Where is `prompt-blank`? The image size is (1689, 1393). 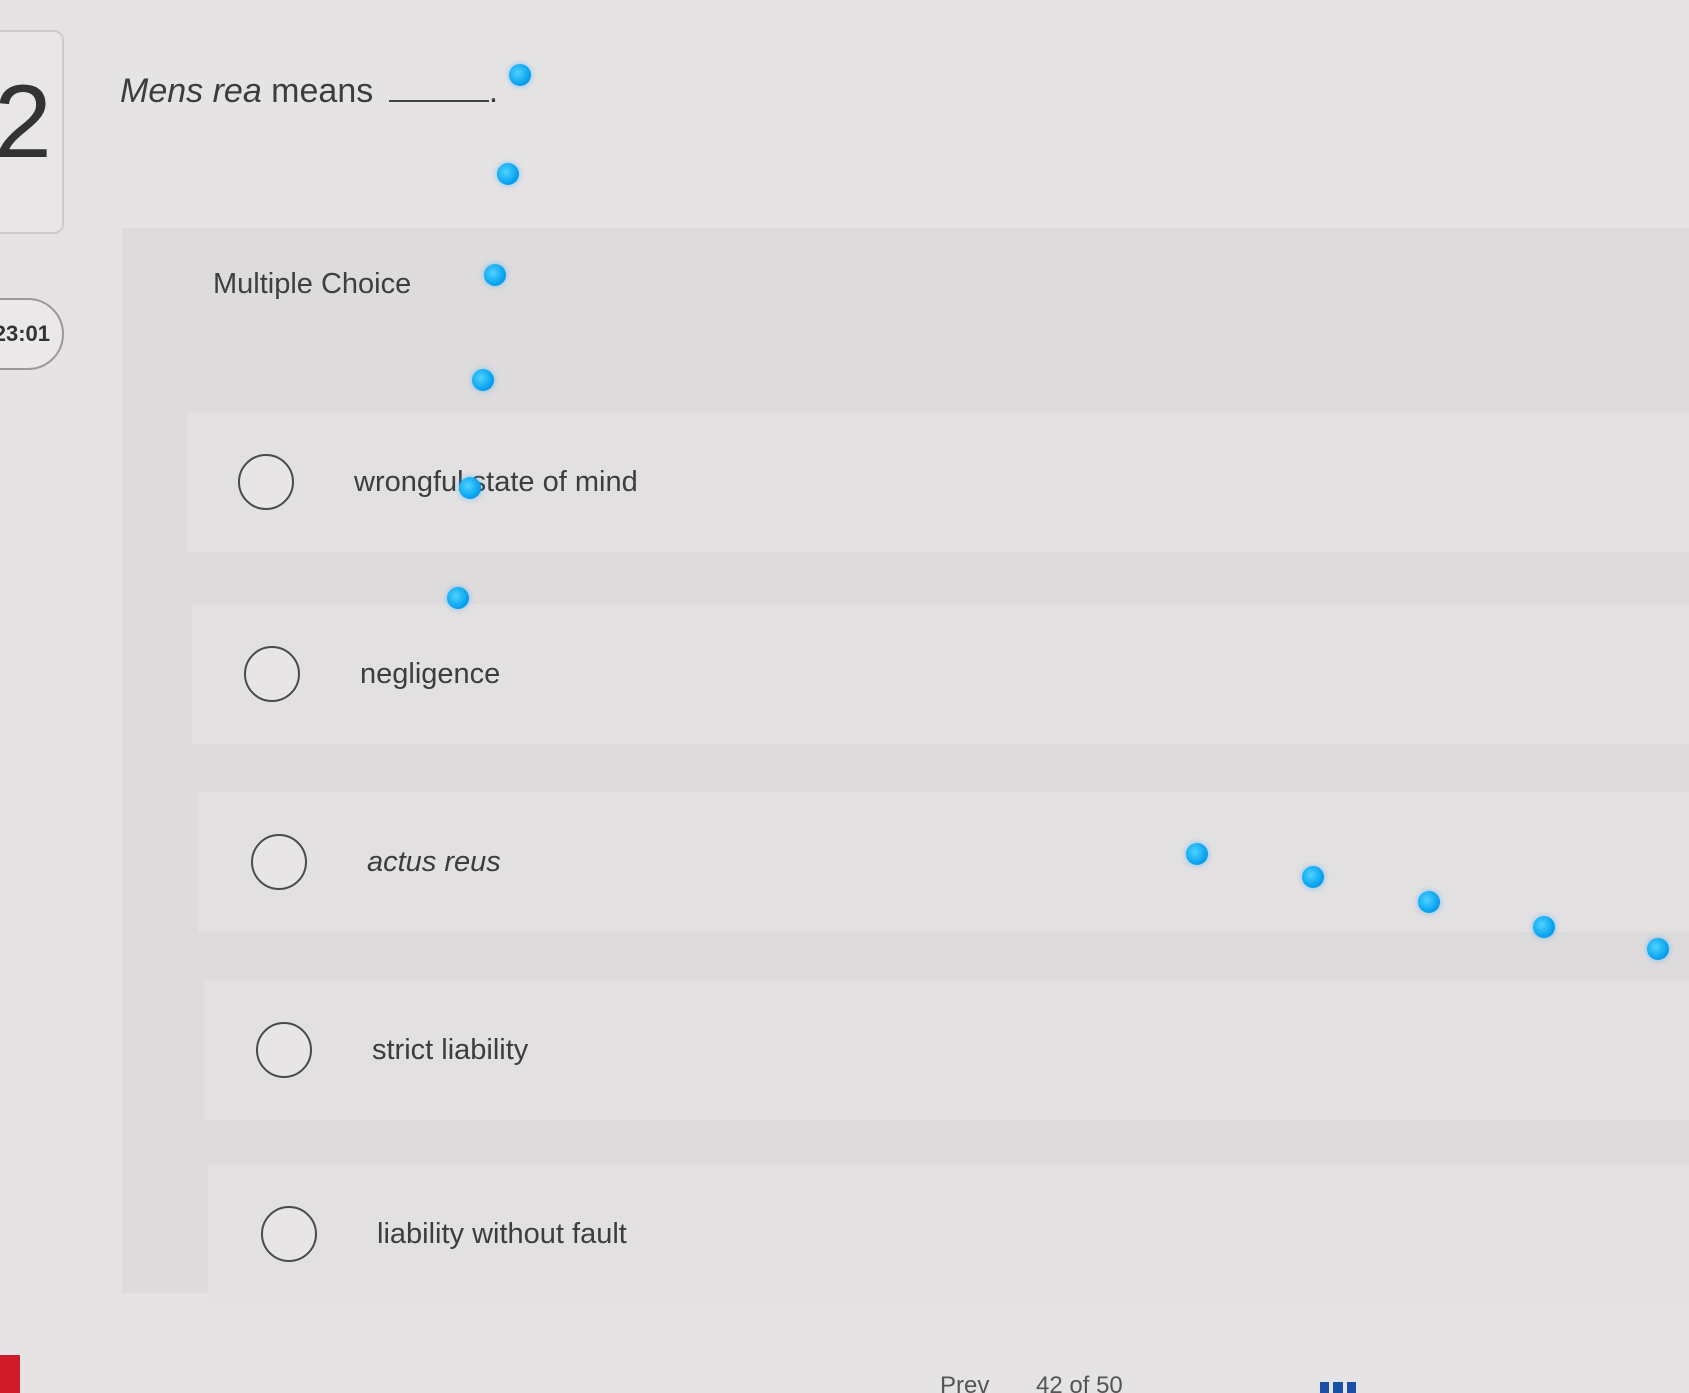
prompt-blank is located at coordinates (438, 89).